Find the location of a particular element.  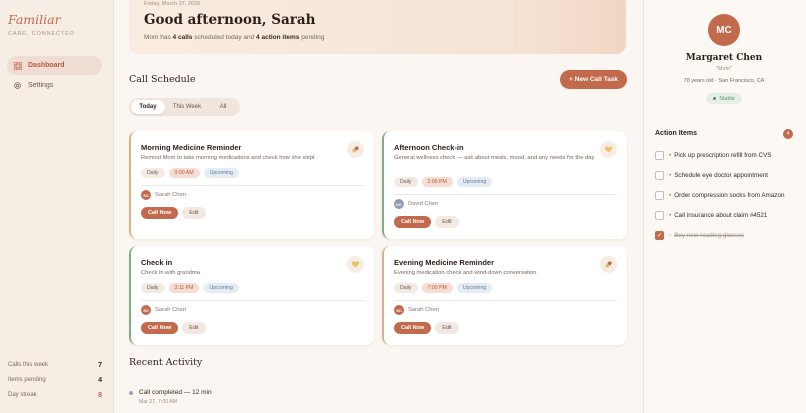

card-title: Morning Medicine Reminder is located at coordinates (191, 147).